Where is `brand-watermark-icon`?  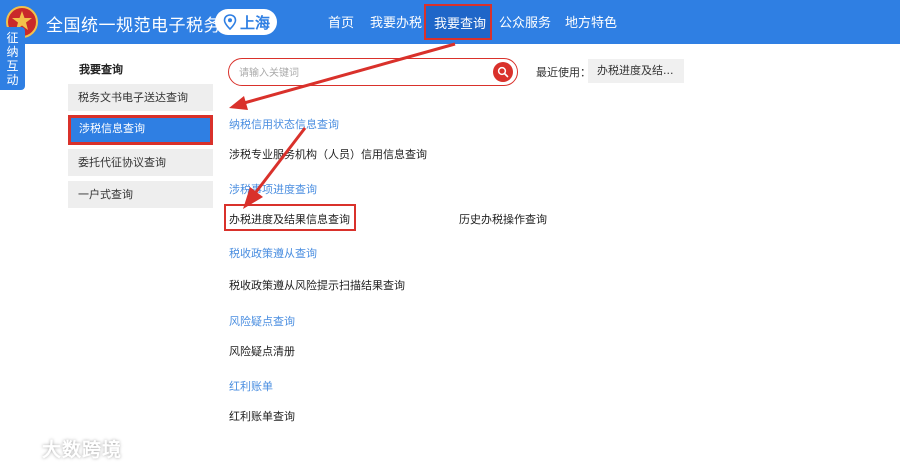
brand-watermark-icon is located at coordinates (21, 445).